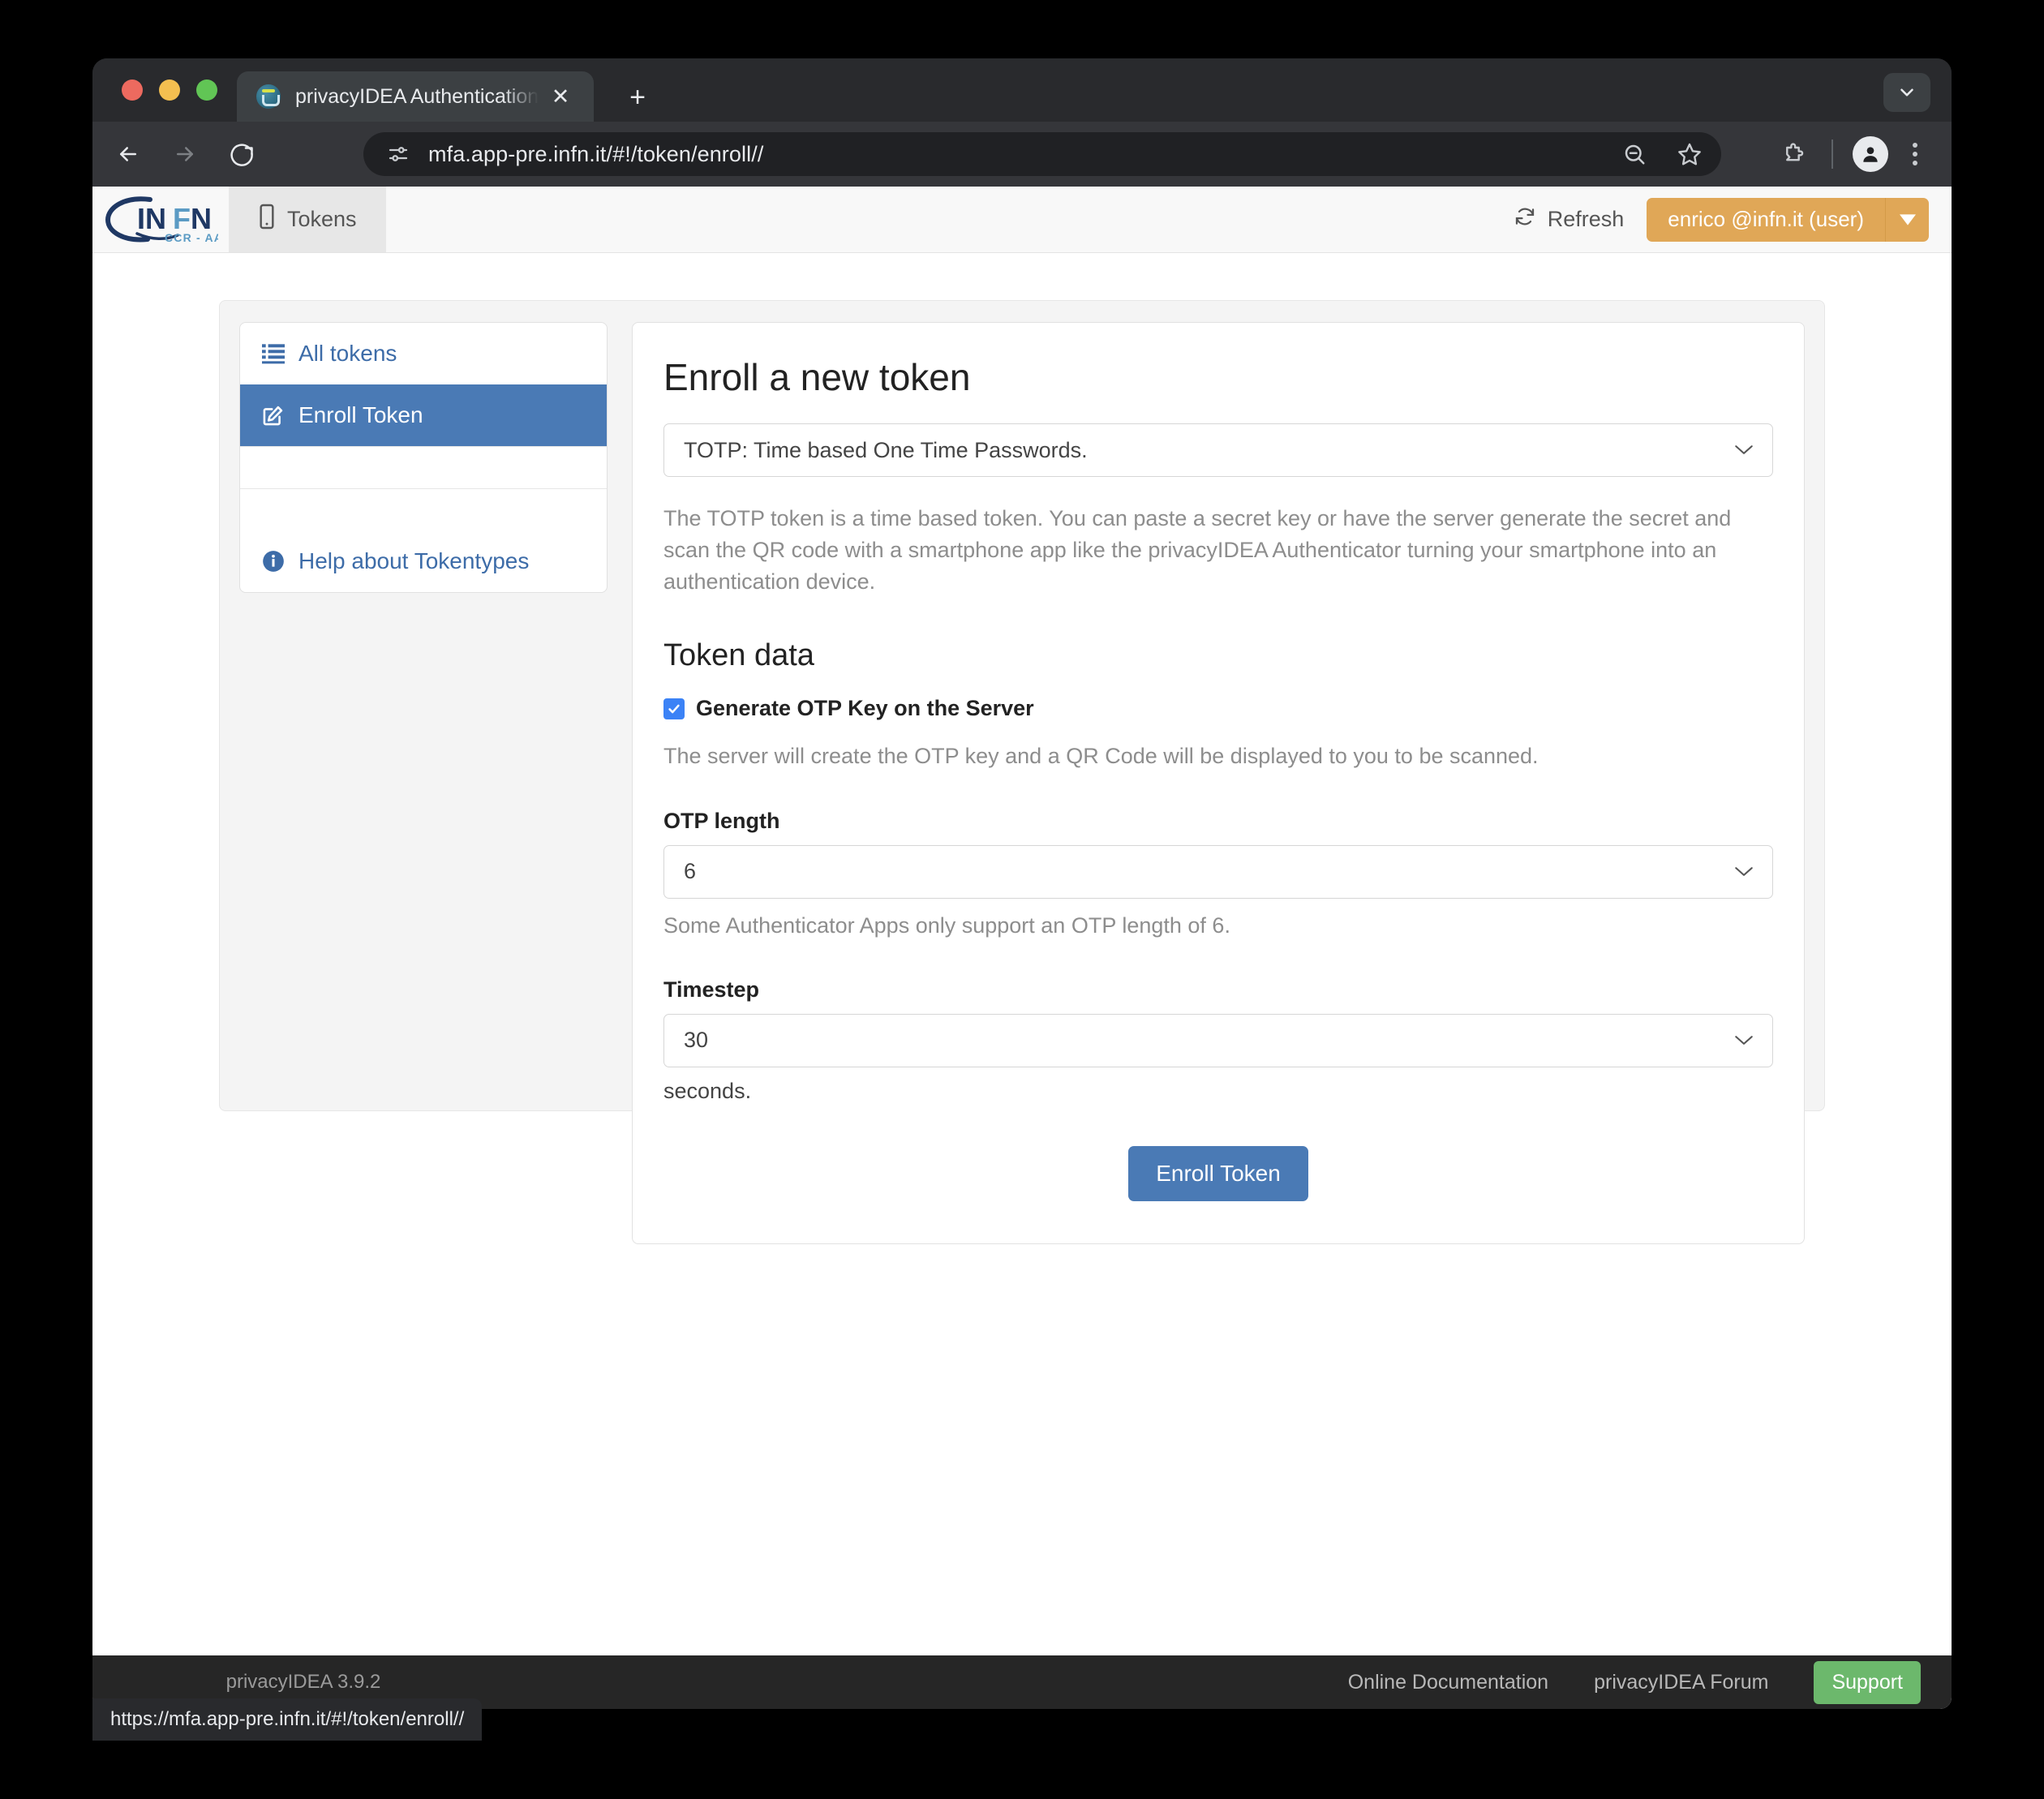  I want to click on window-controls, so click(169, 90).